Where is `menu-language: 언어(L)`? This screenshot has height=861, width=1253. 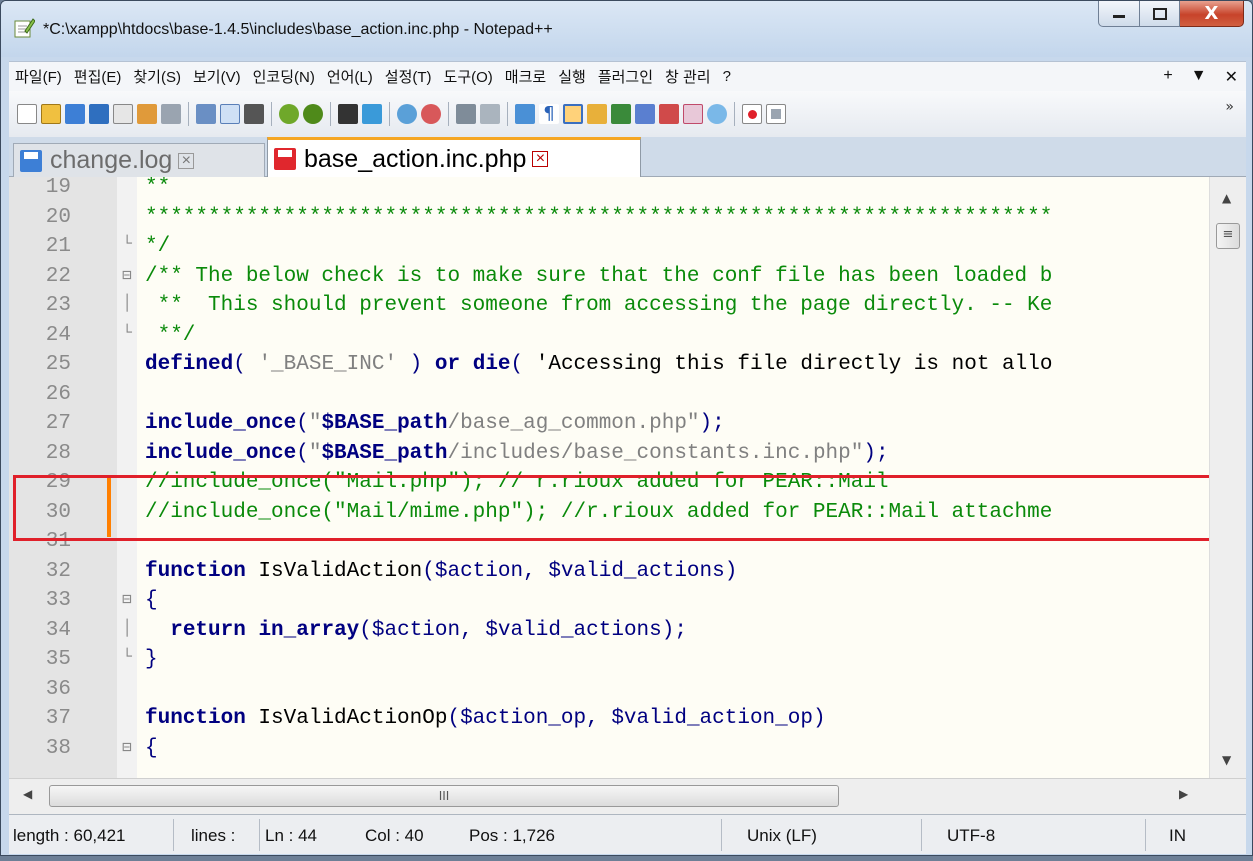
menu-language: 언어(L) is located at coordinates (350, 76).